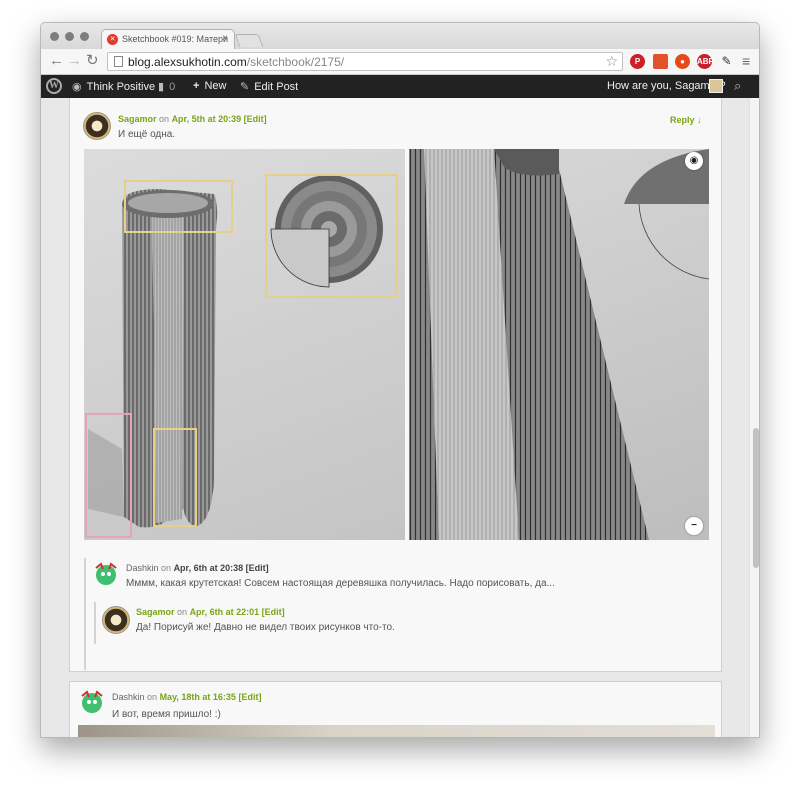  Describe the element at coordinates (198, 697) in the screenshot. I see `comment-date: May, 18th at 16:35` at that location.